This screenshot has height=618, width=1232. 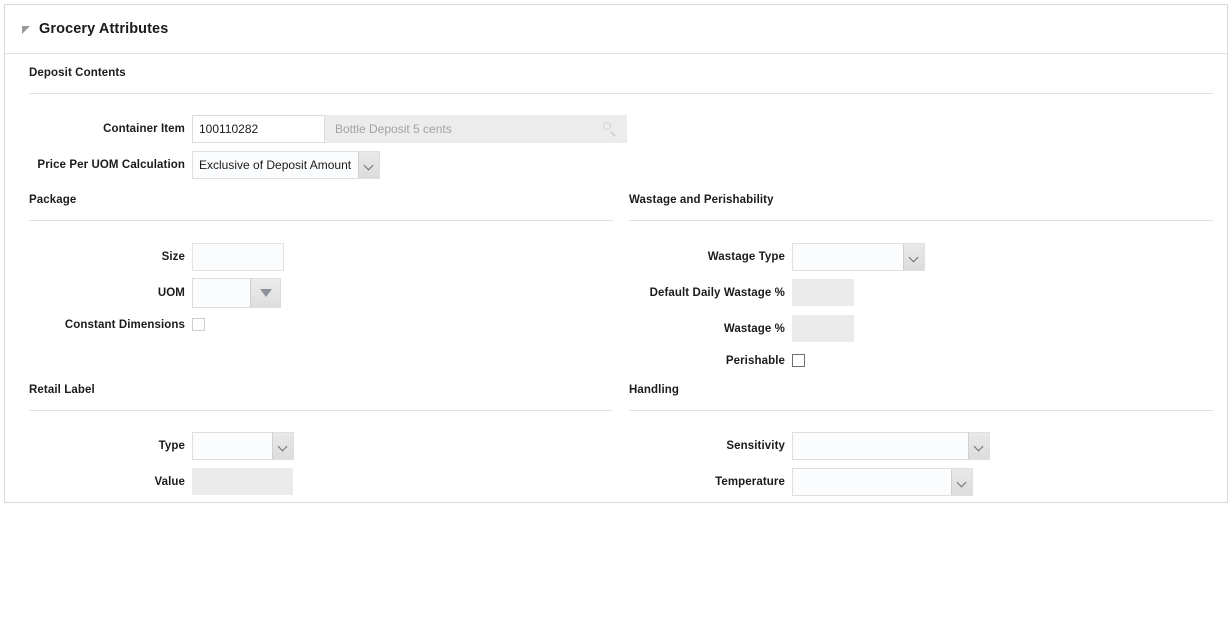 I want to click on container-item-input, so click(x=258, y=129).